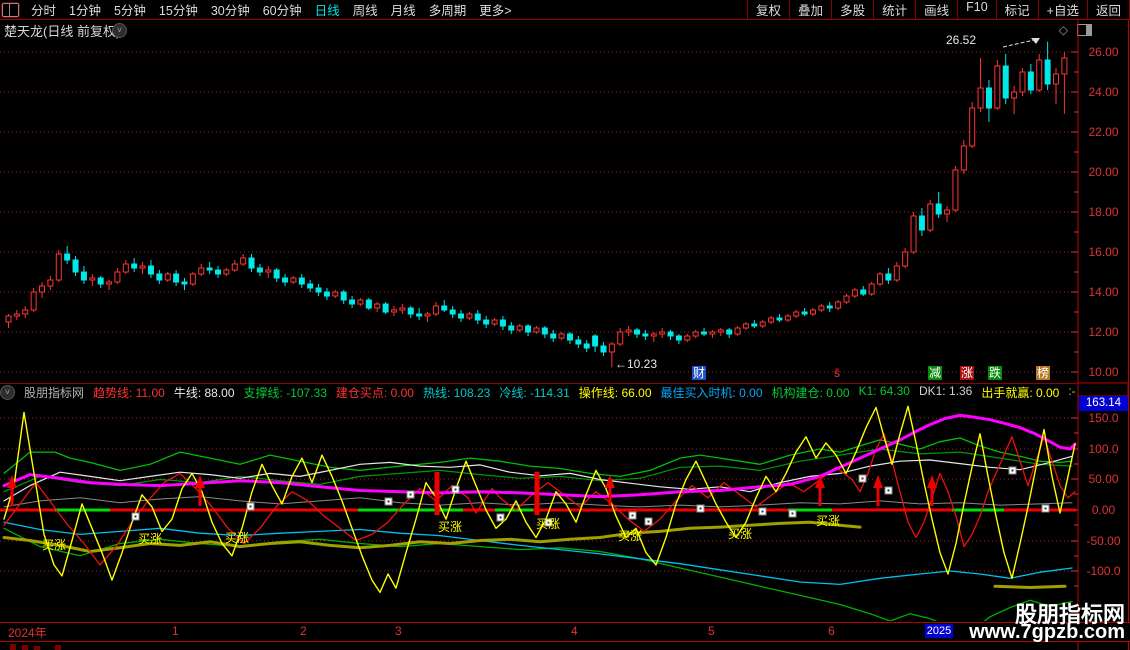 The image size is (1130, 650). I want to click on price-axis-label-22.00: 22.00, so click(1103, 132).